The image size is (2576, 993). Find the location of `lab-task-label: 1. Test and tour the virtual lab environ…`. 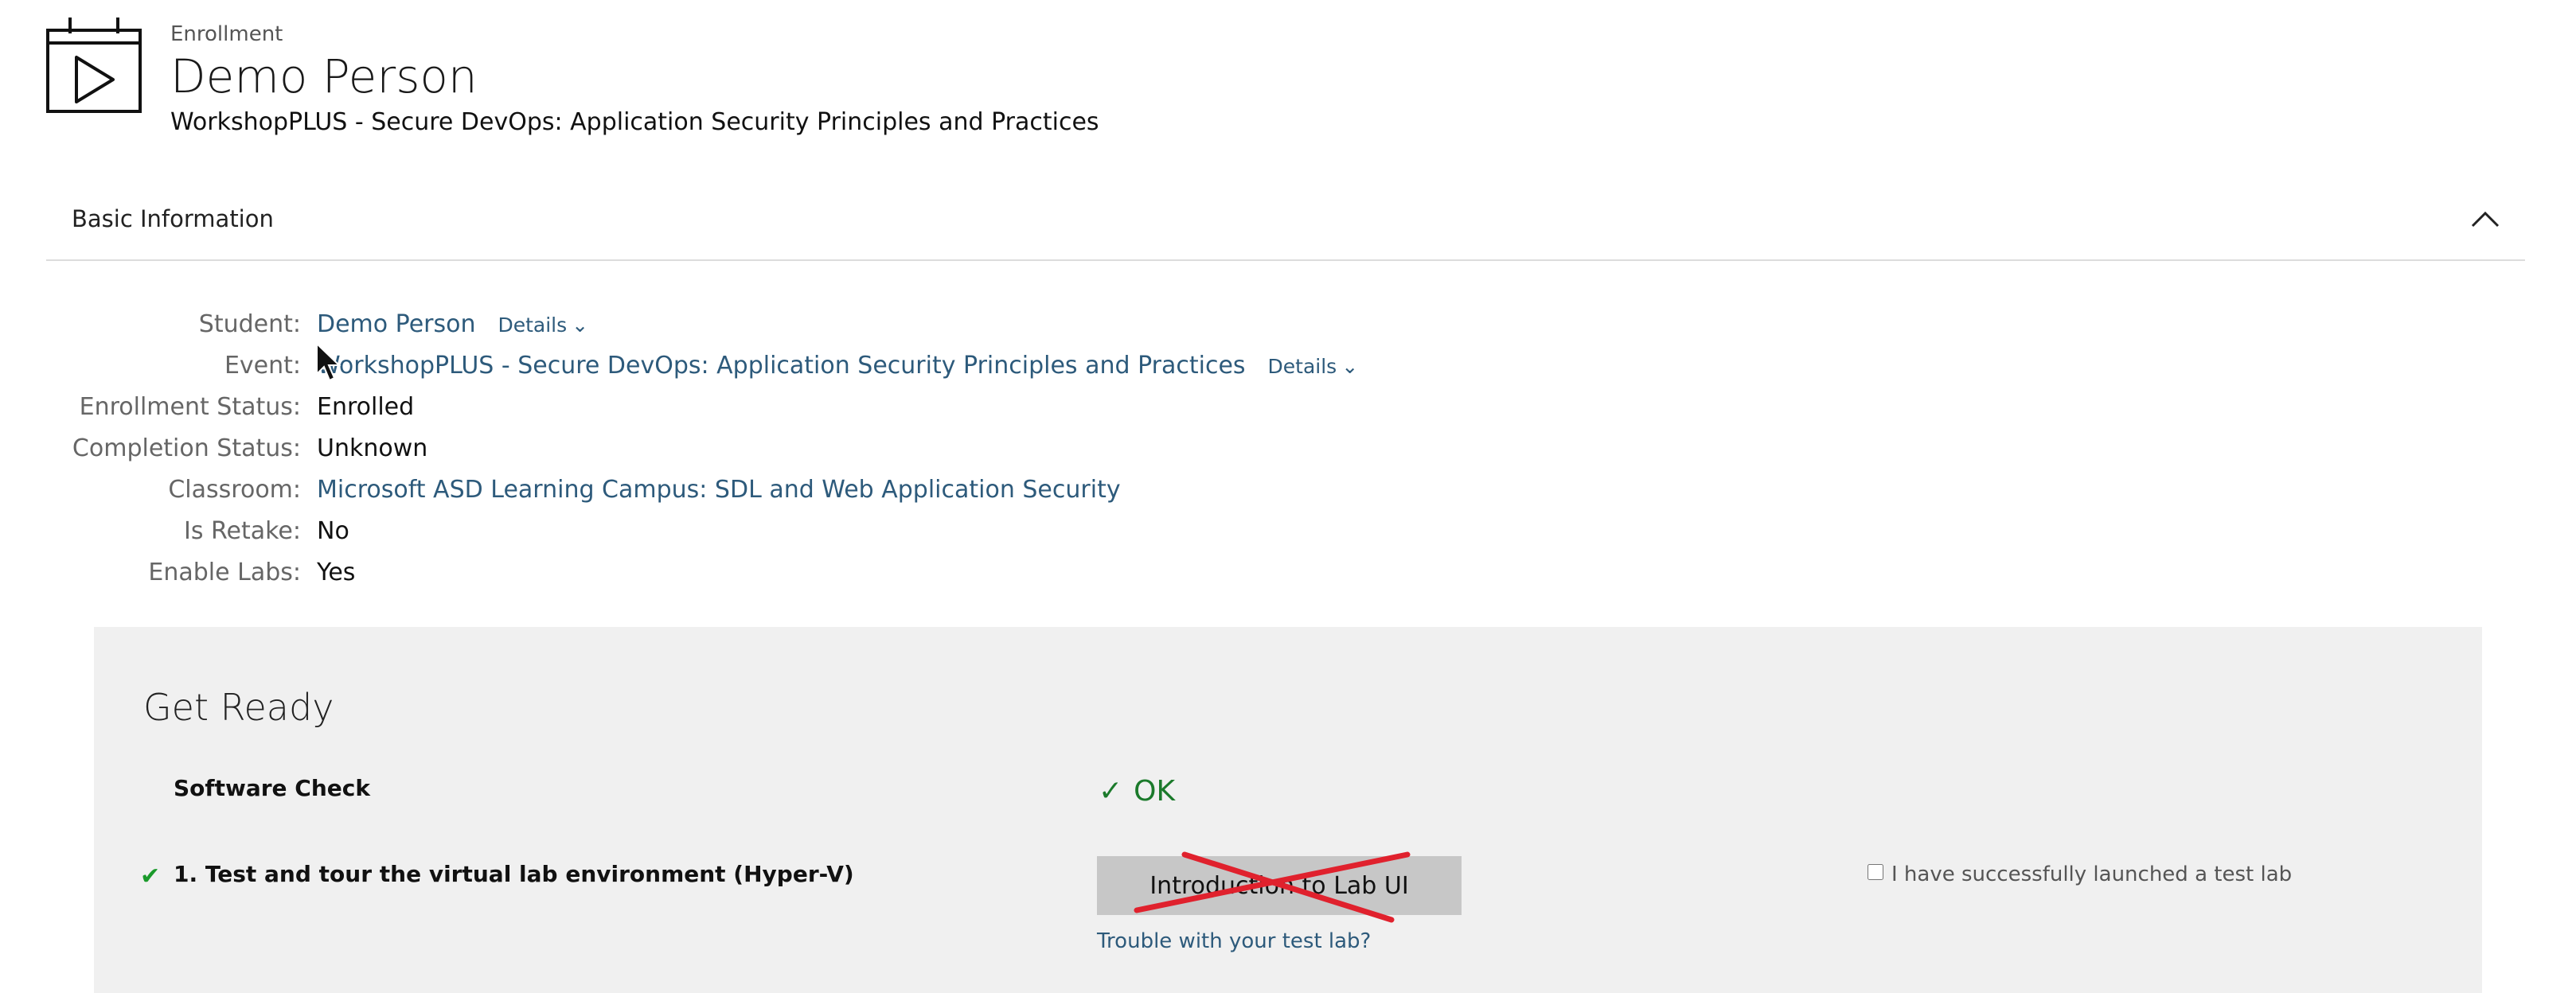

lab-task-label: 1. Test and tour the virtual lab environ… is located at coordinates (514, 874).